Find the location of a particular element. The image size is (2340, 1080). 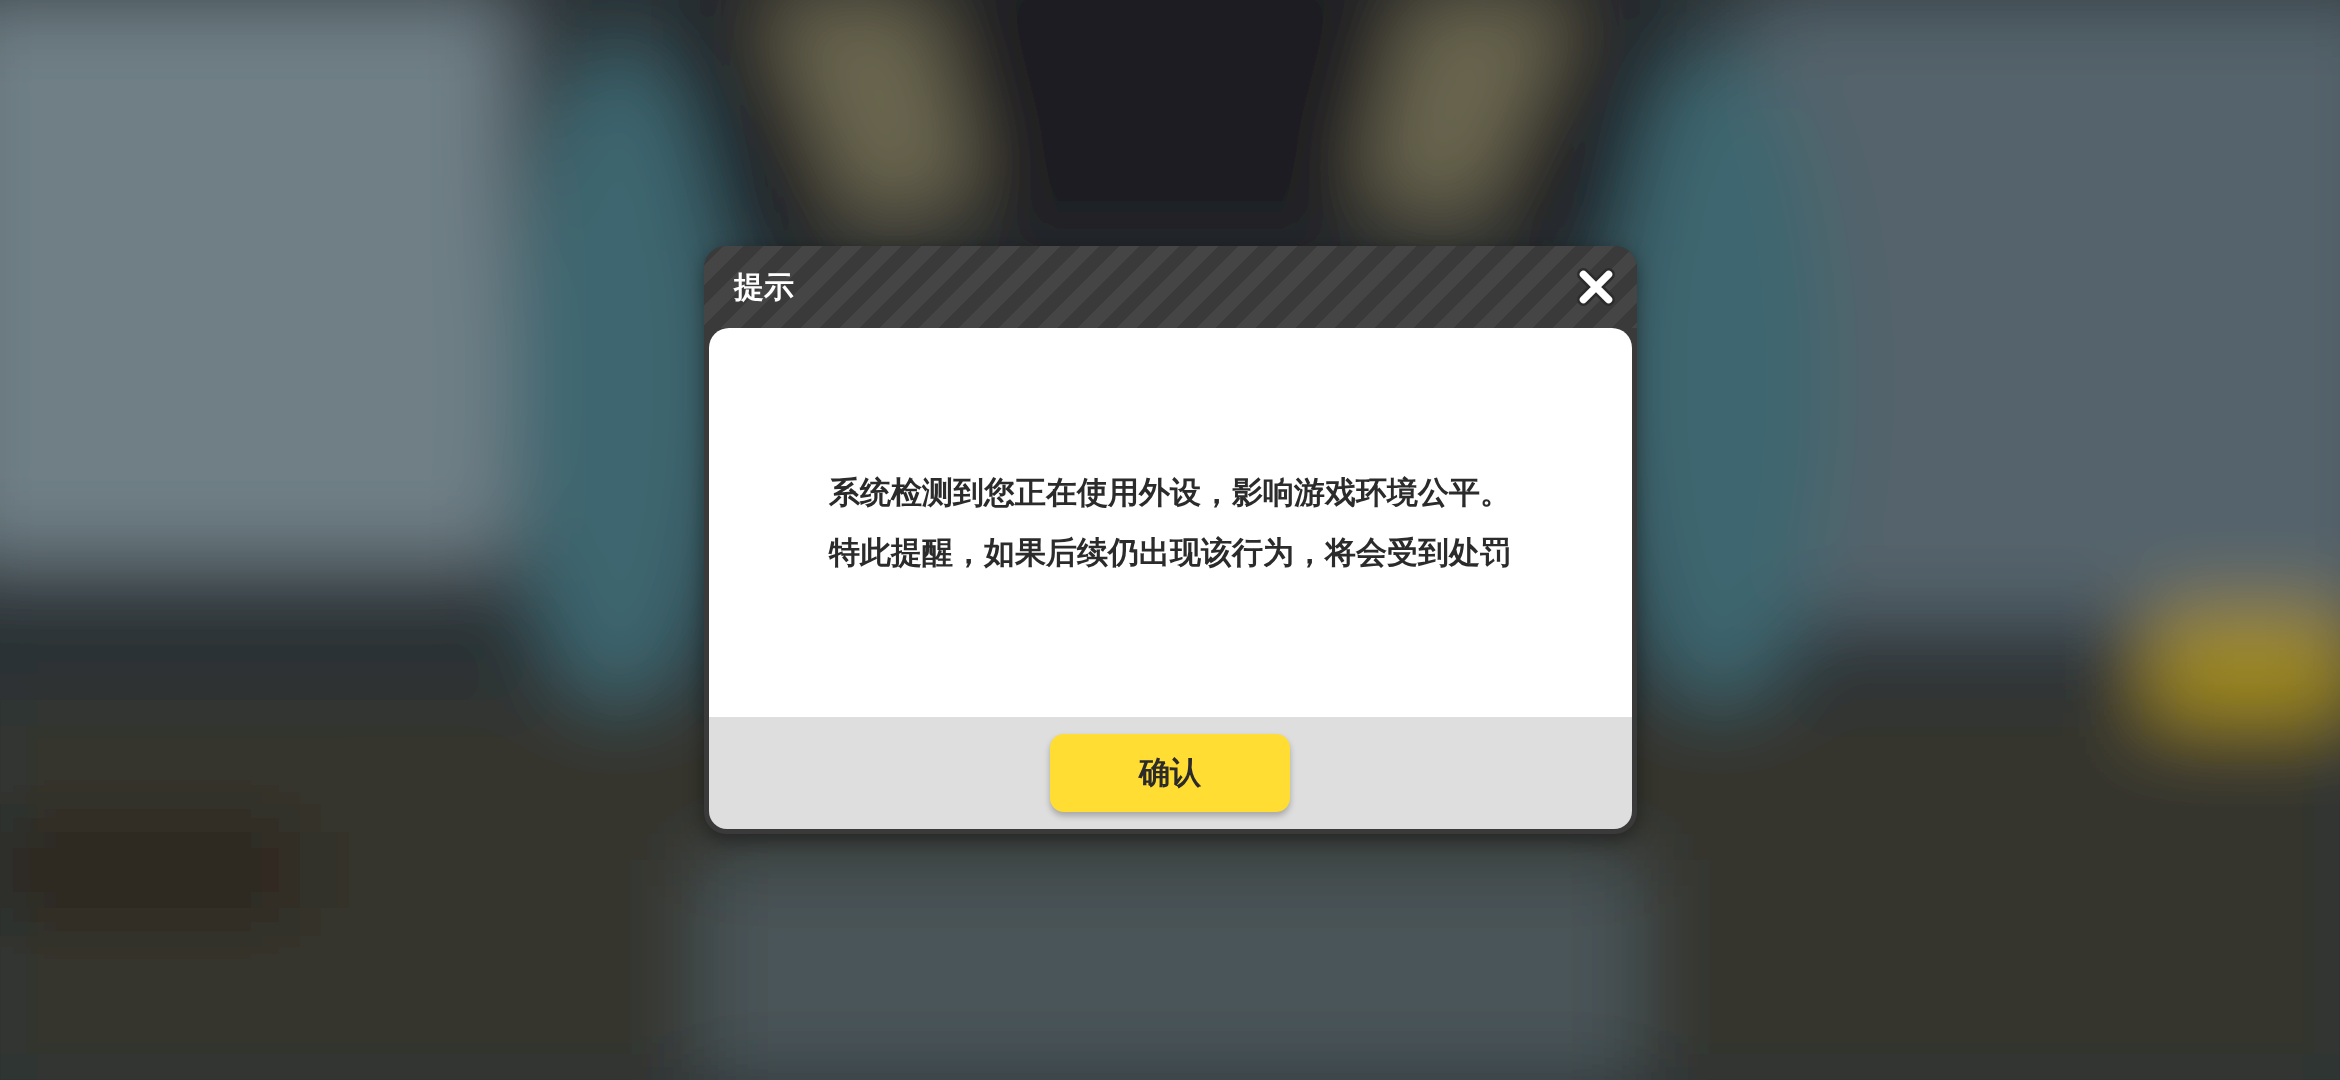

message-line: 特此提醒，如果后续仍出现该行为，将会受到处罚 is located at coordinates (1170, 552).